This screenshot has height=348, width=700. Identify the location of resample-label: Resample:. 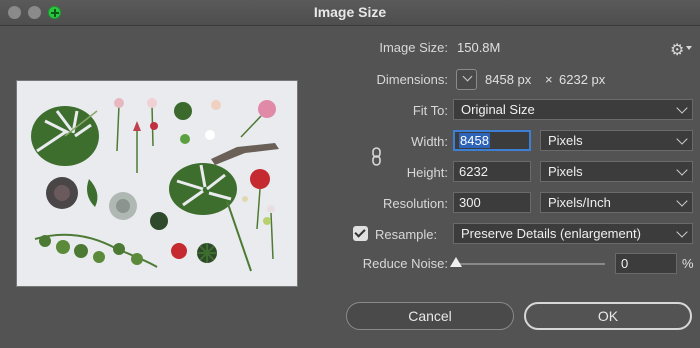
(406, 234).